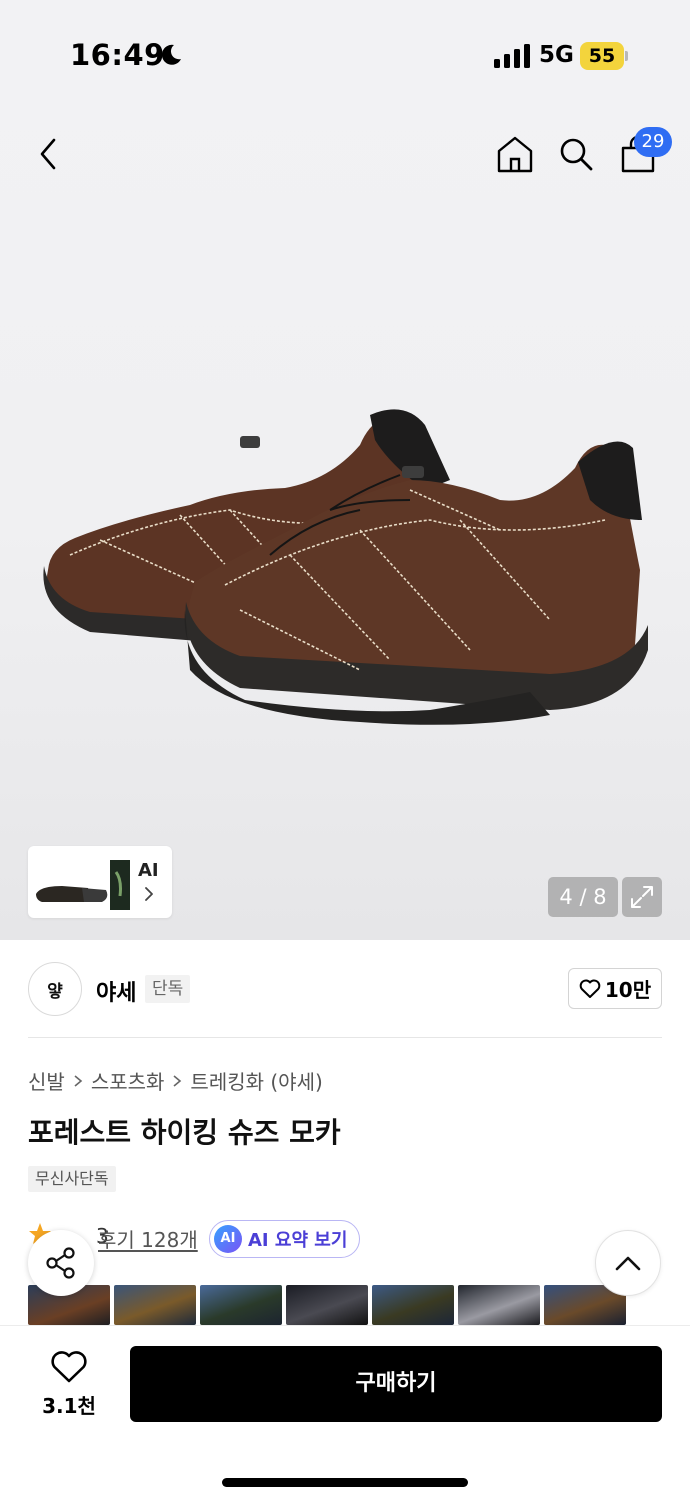 The width and height of the screenshot is (690, 1500). I want to click on share-icon, so click(60, 1263).